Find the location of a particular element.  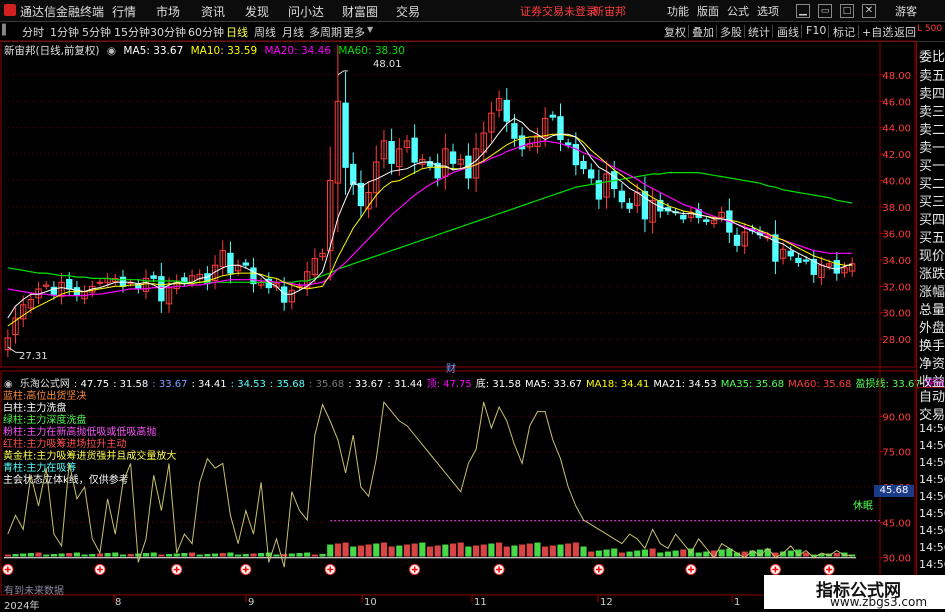

period-weekly: 周线 is located at coordinates (265, 32).